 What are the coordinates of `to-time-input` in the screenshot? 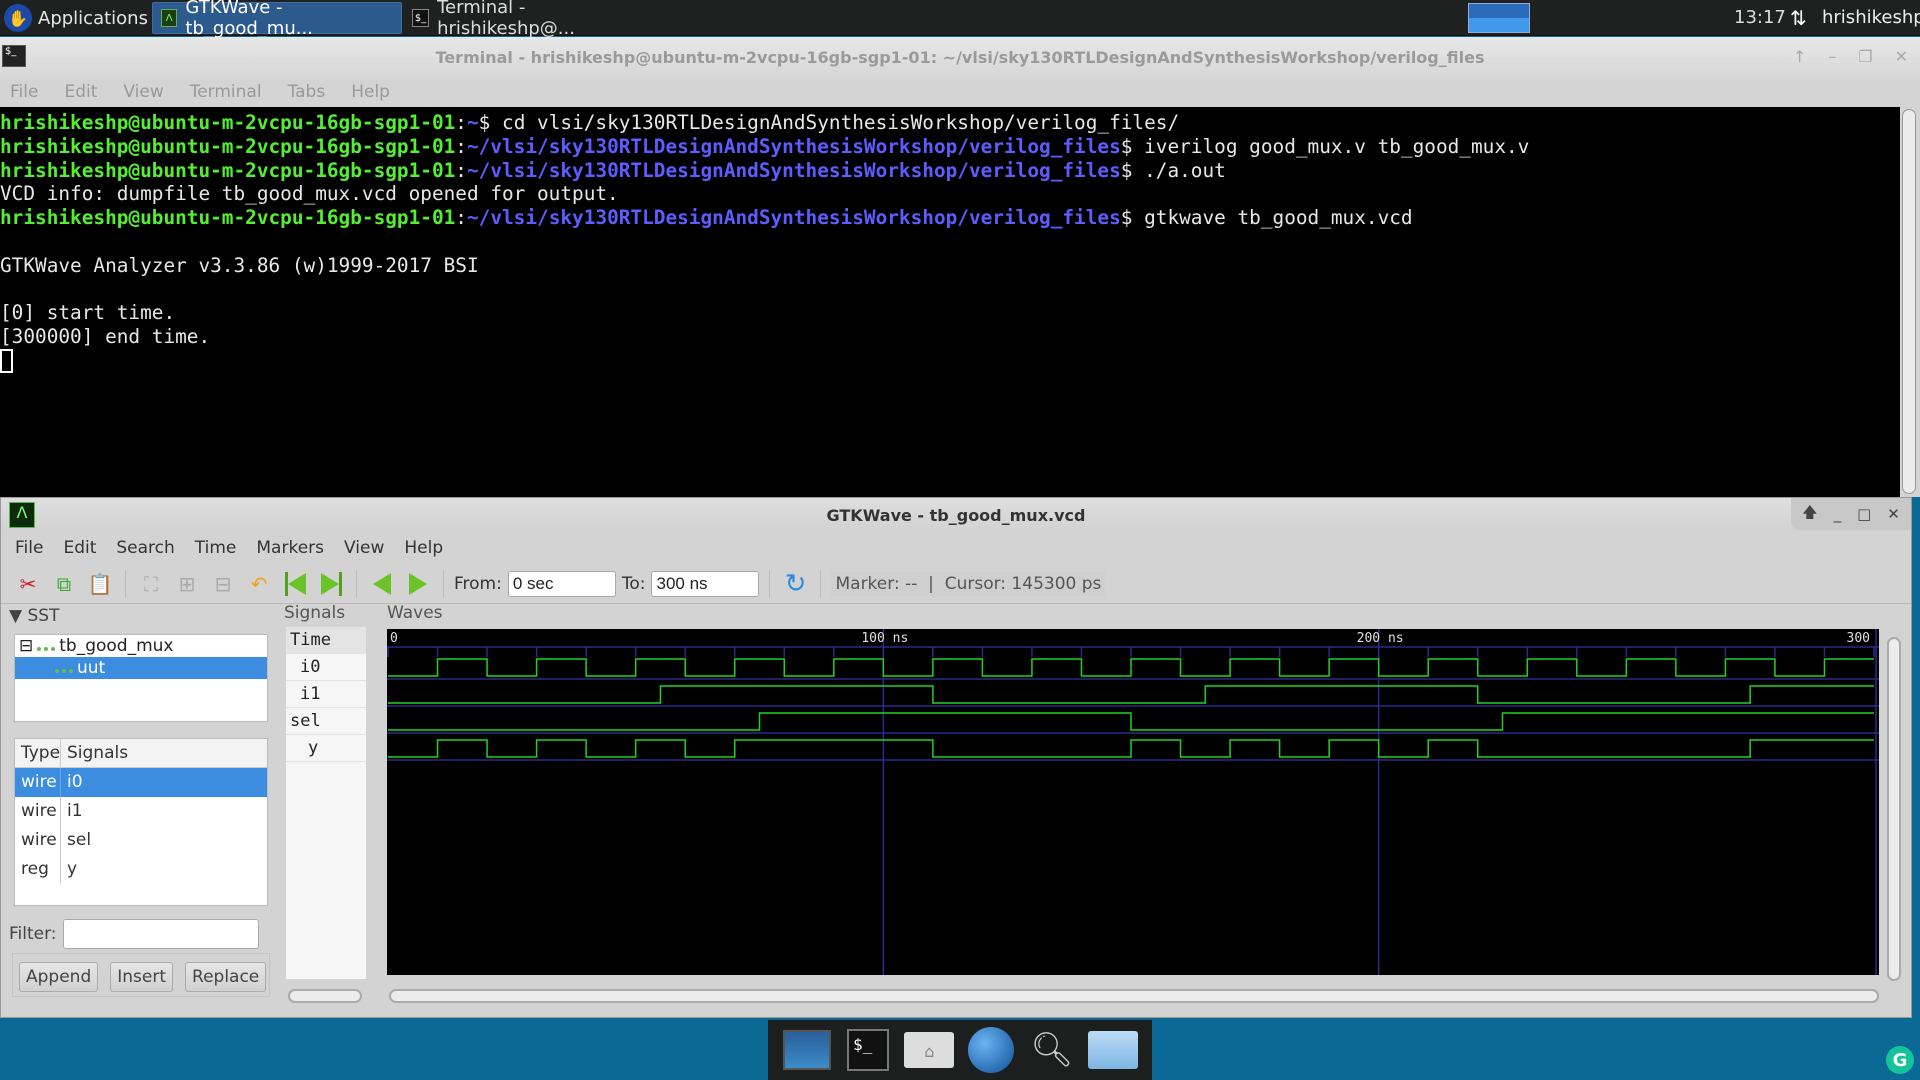 It's located at (705, 583).